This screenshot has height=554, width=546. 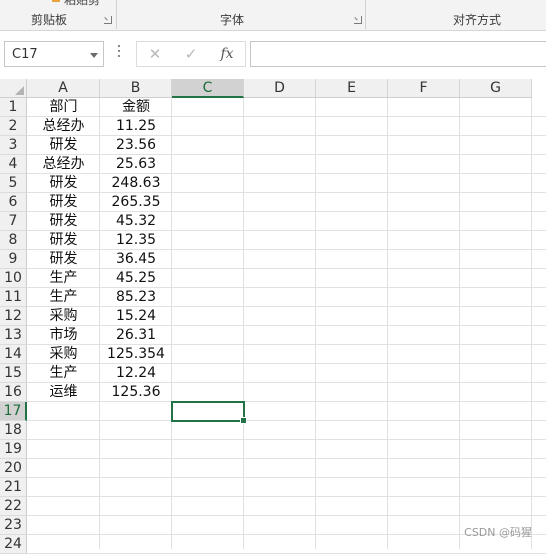 What do you see at coordinates (63, 240) in the screenshot?
I see `cell-a8: 研发` at bounding box center [63, 240].